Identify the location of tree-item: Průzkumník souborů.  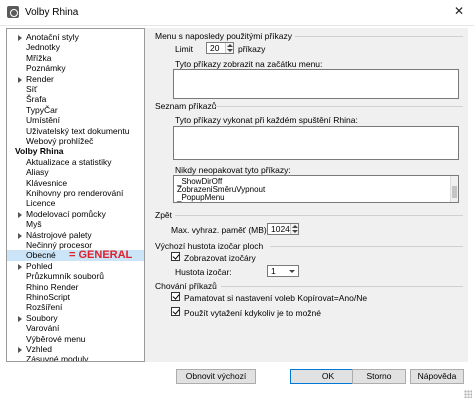
(75, 276).